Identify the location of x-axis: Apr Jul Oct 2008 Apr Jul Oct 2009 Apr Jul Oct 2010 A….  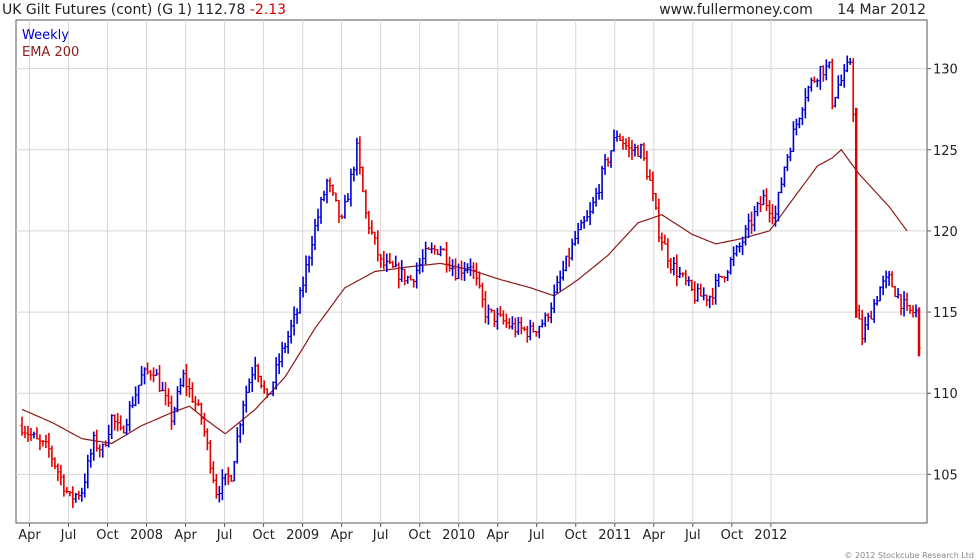
(402, 533).